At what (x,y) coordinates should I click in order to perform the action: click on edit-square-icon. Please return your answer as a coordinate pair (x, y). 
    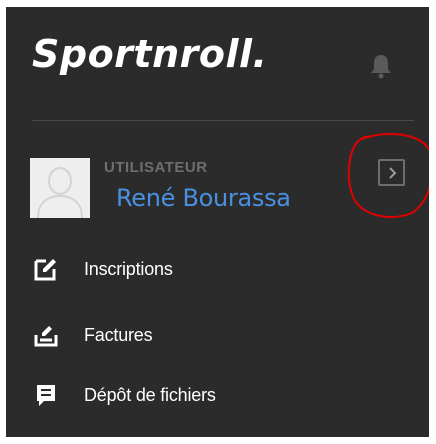
    Looking at the image, I should click on (45, 270).